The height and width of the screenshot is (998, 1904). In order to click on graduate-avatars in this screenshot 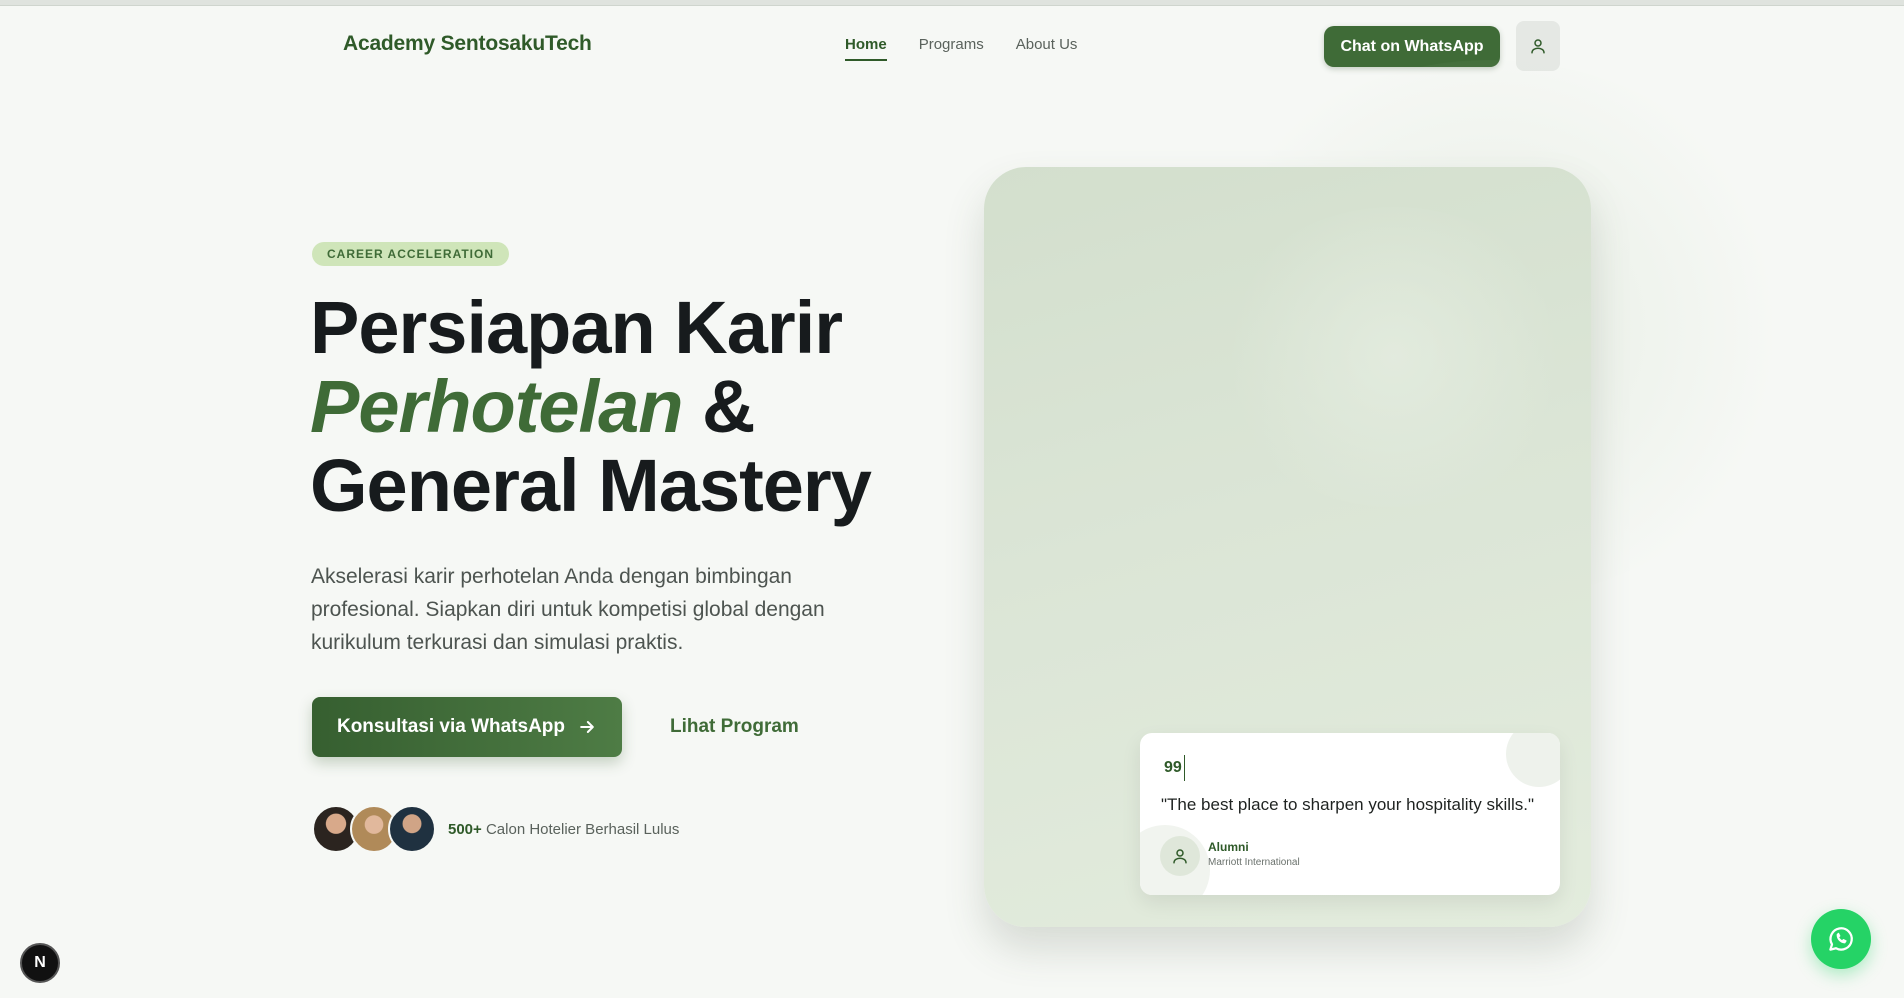, I will do `click(374, 829)`.